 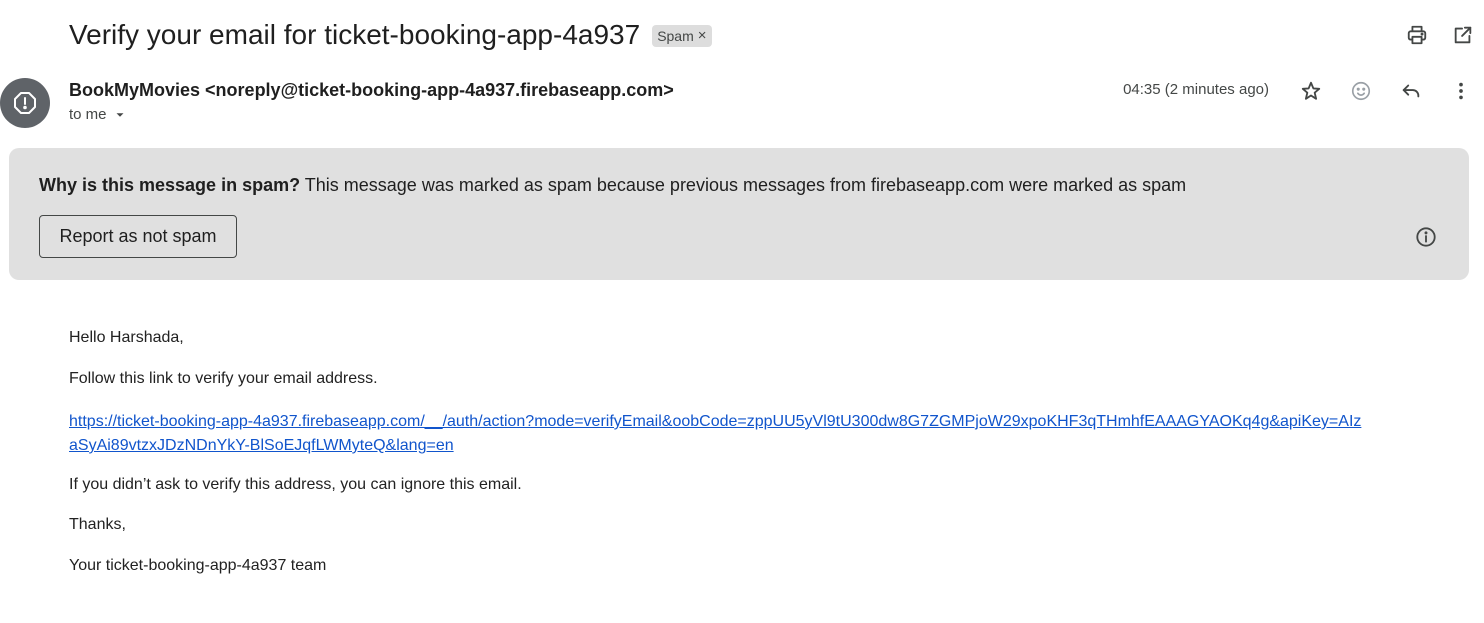 What do you see at coordinates (120, 115) in the screenshot?
I see `caret-down-icon` at bounding box center [120, 115].